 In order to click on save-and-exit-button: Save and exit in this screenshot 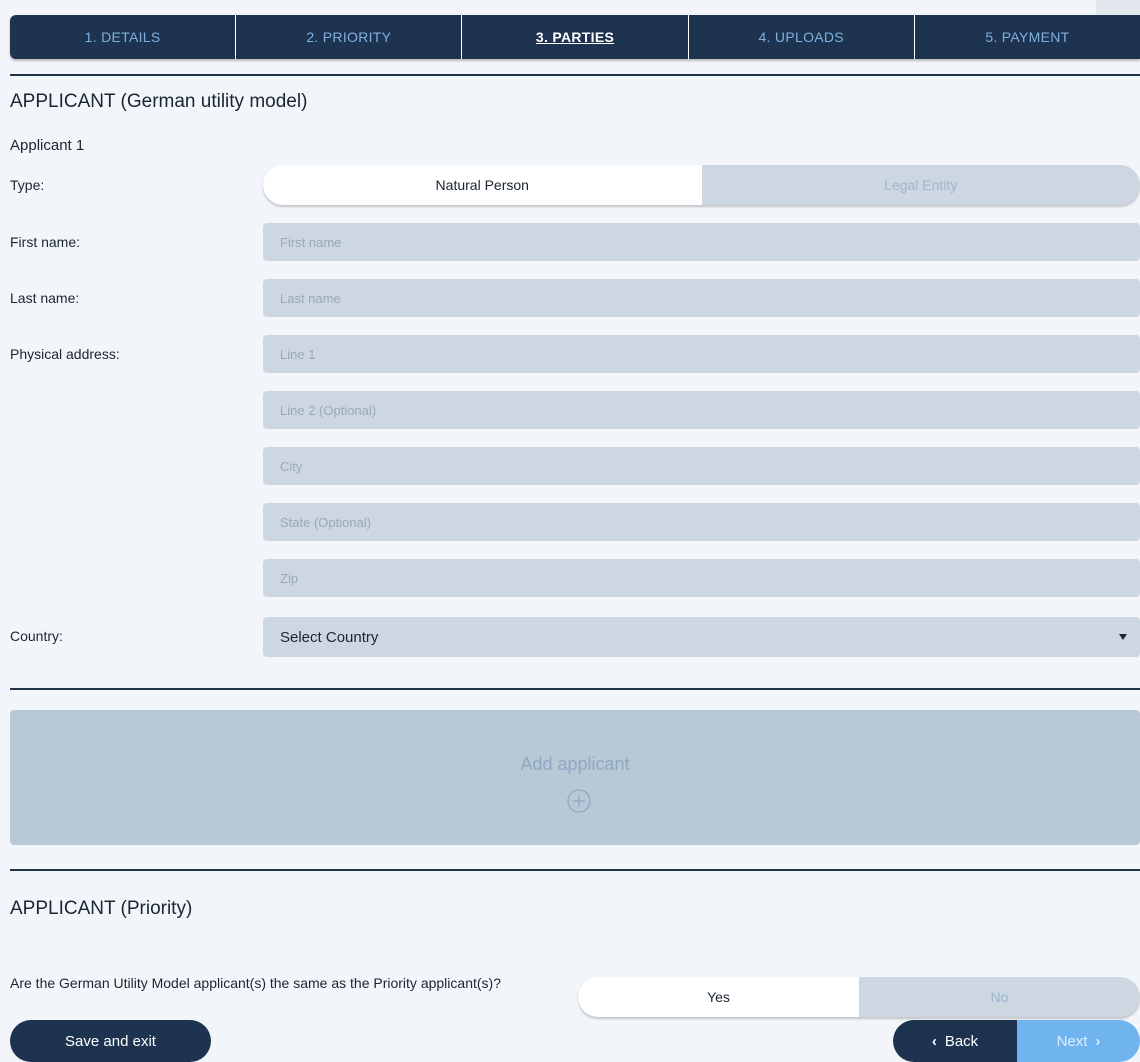, I will do `click(110, 1041)`.